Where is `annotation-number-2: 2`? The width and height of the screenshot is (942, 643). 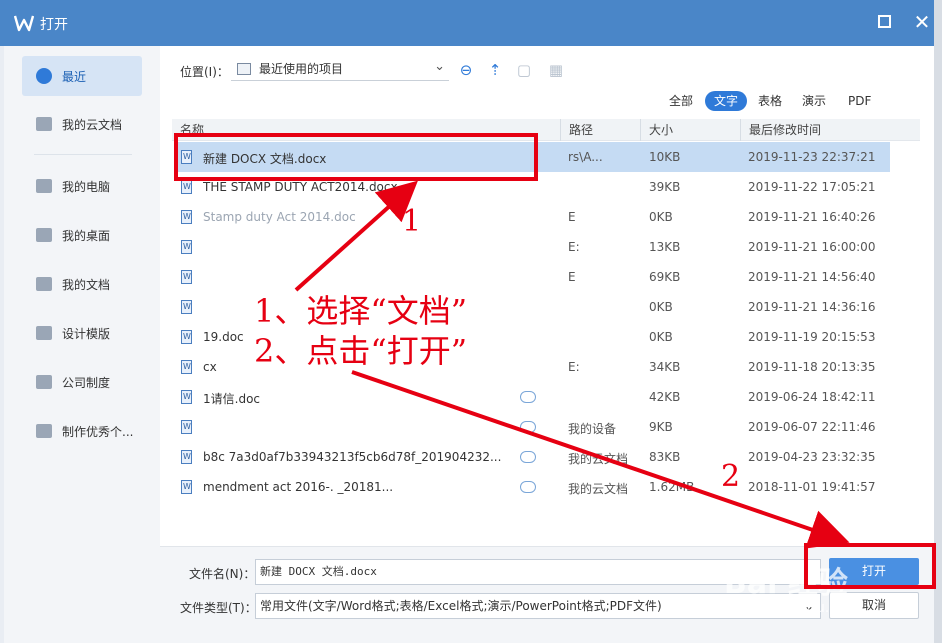 annotation-number-2: 2 is located at coordinates (731, 476).